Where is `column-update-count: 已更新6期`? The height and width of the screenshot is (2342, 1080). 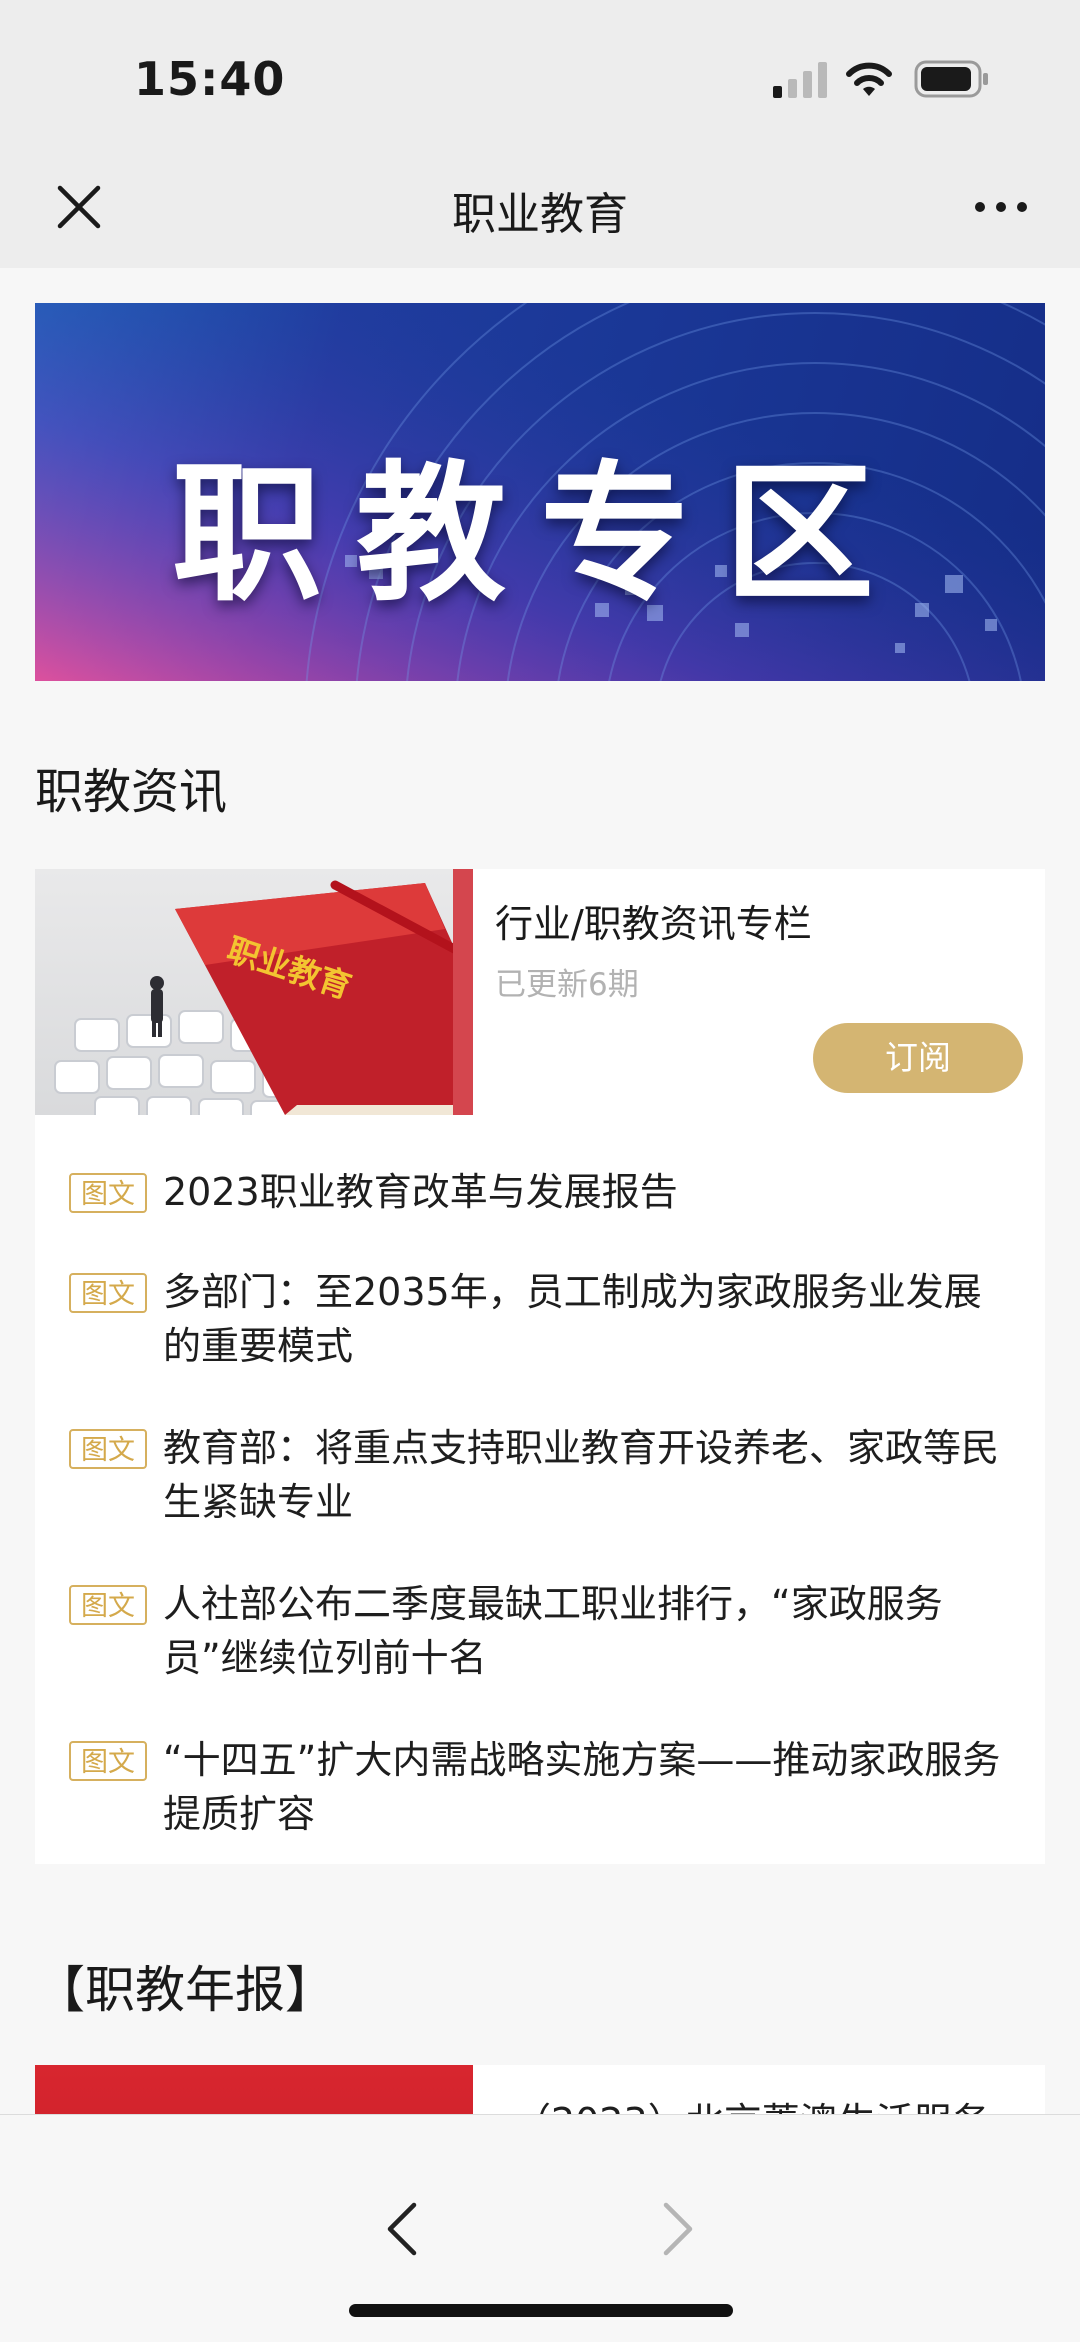 column-update-count: 已更新6期 is located at coordinates (567, 985).